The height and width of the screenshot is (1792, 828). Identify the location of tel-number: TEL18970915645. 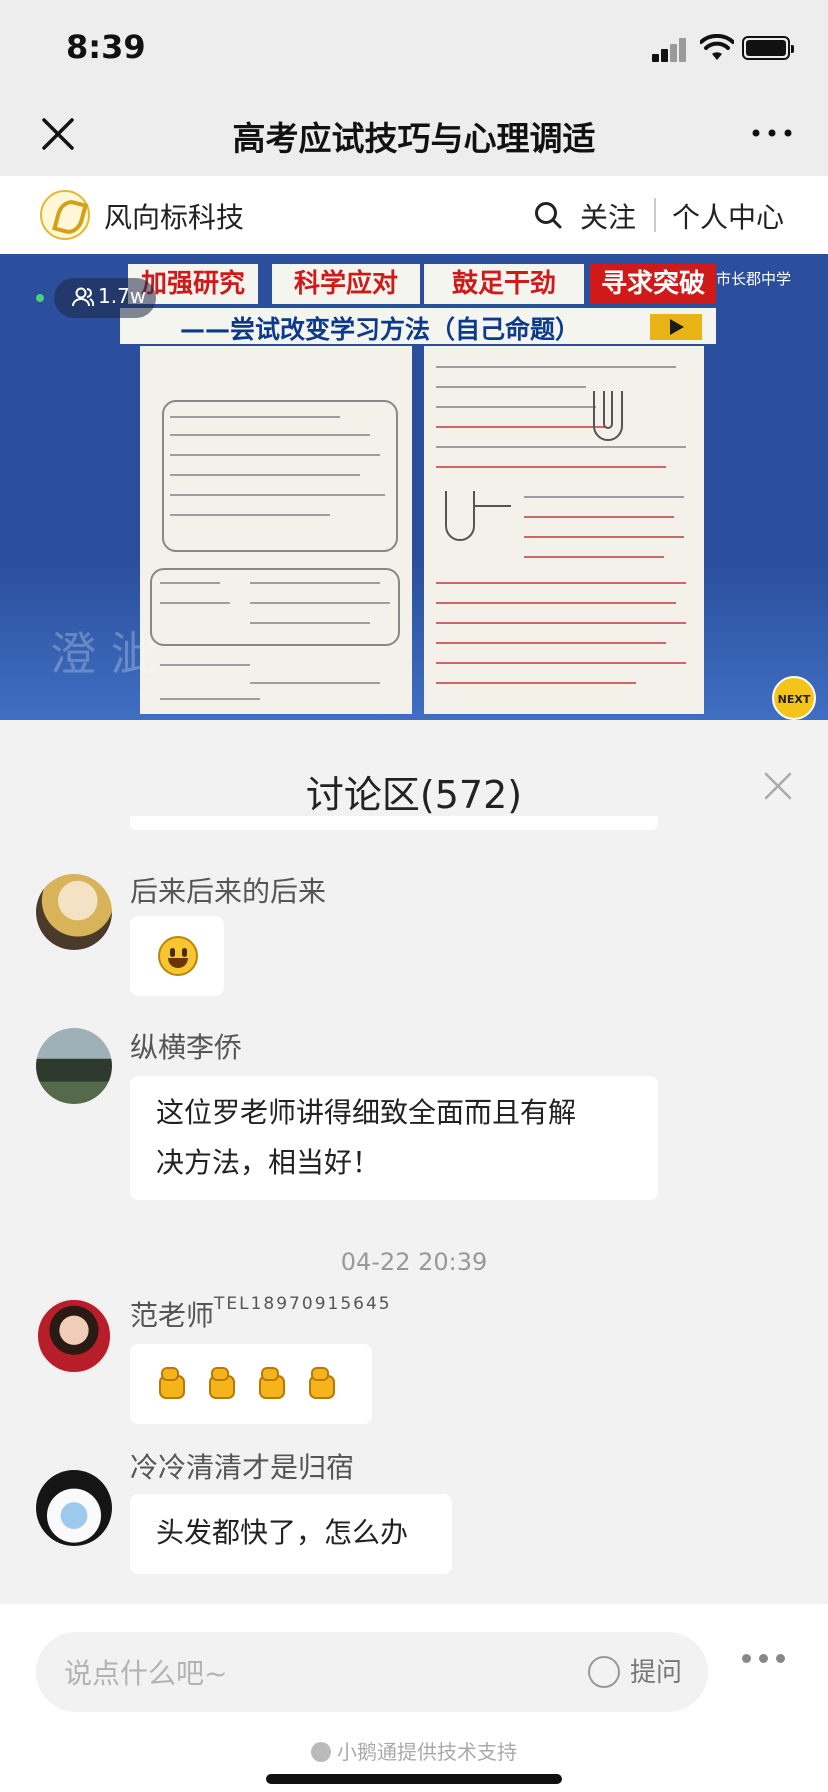
(303, 1304).